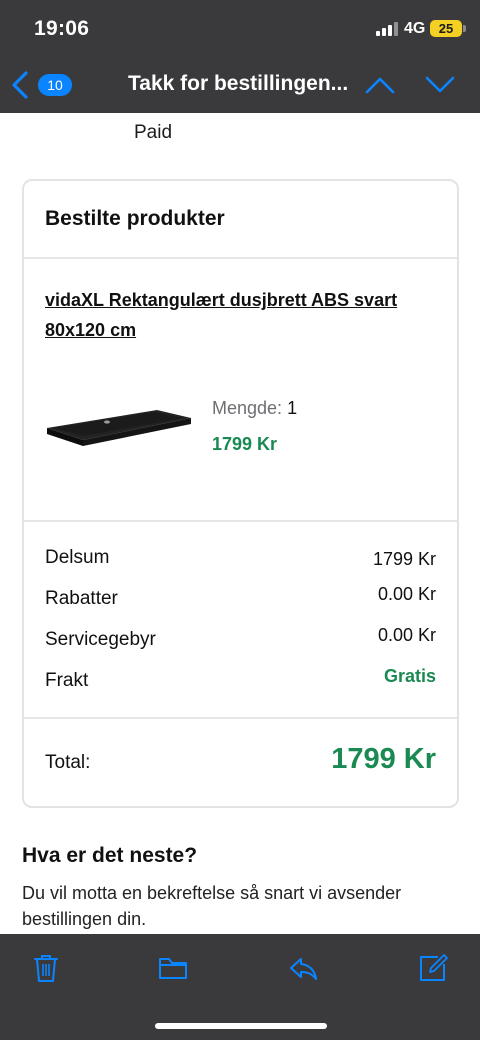 This screenshot has width=480, height=1040. I want to click on total-label: Total:, so click(68, 762).